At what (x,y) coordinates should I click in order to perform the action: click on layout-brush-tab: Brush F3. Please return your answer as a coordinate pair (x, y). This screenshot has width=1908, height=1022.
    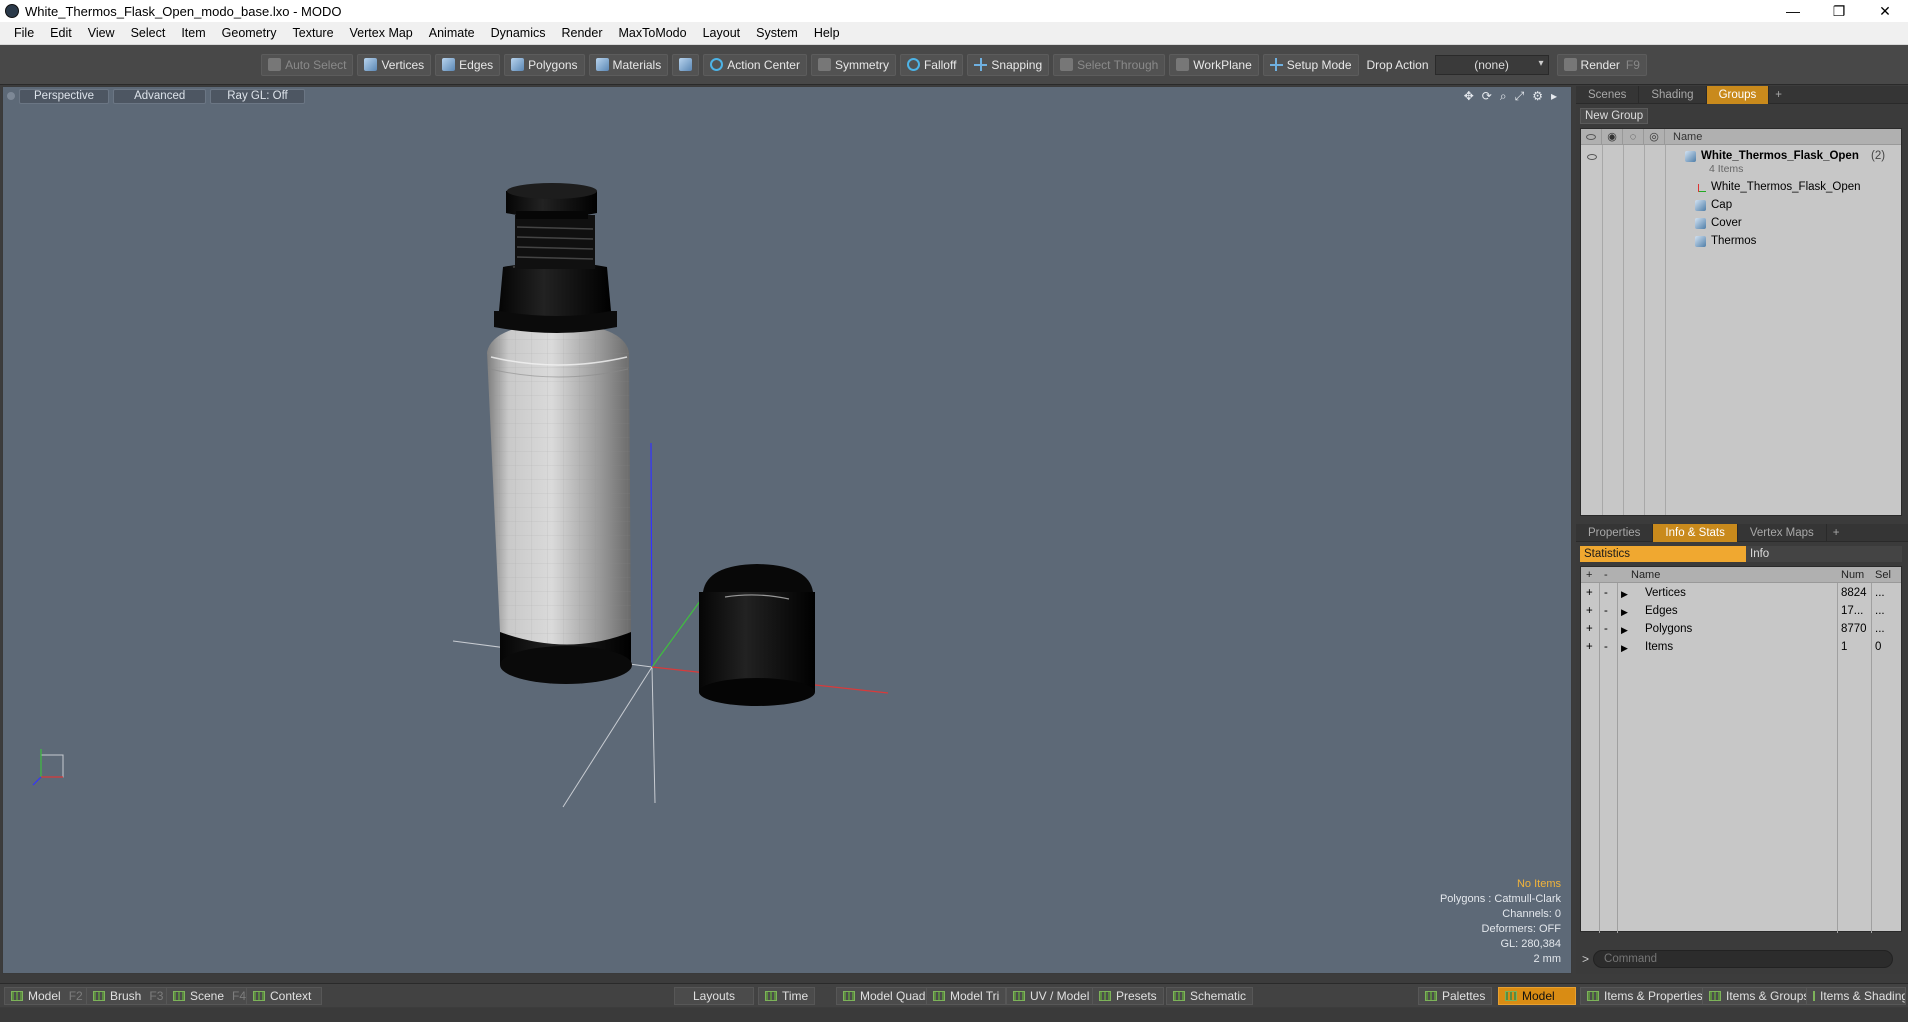
    Looking at the image, I should click on (128, 996).